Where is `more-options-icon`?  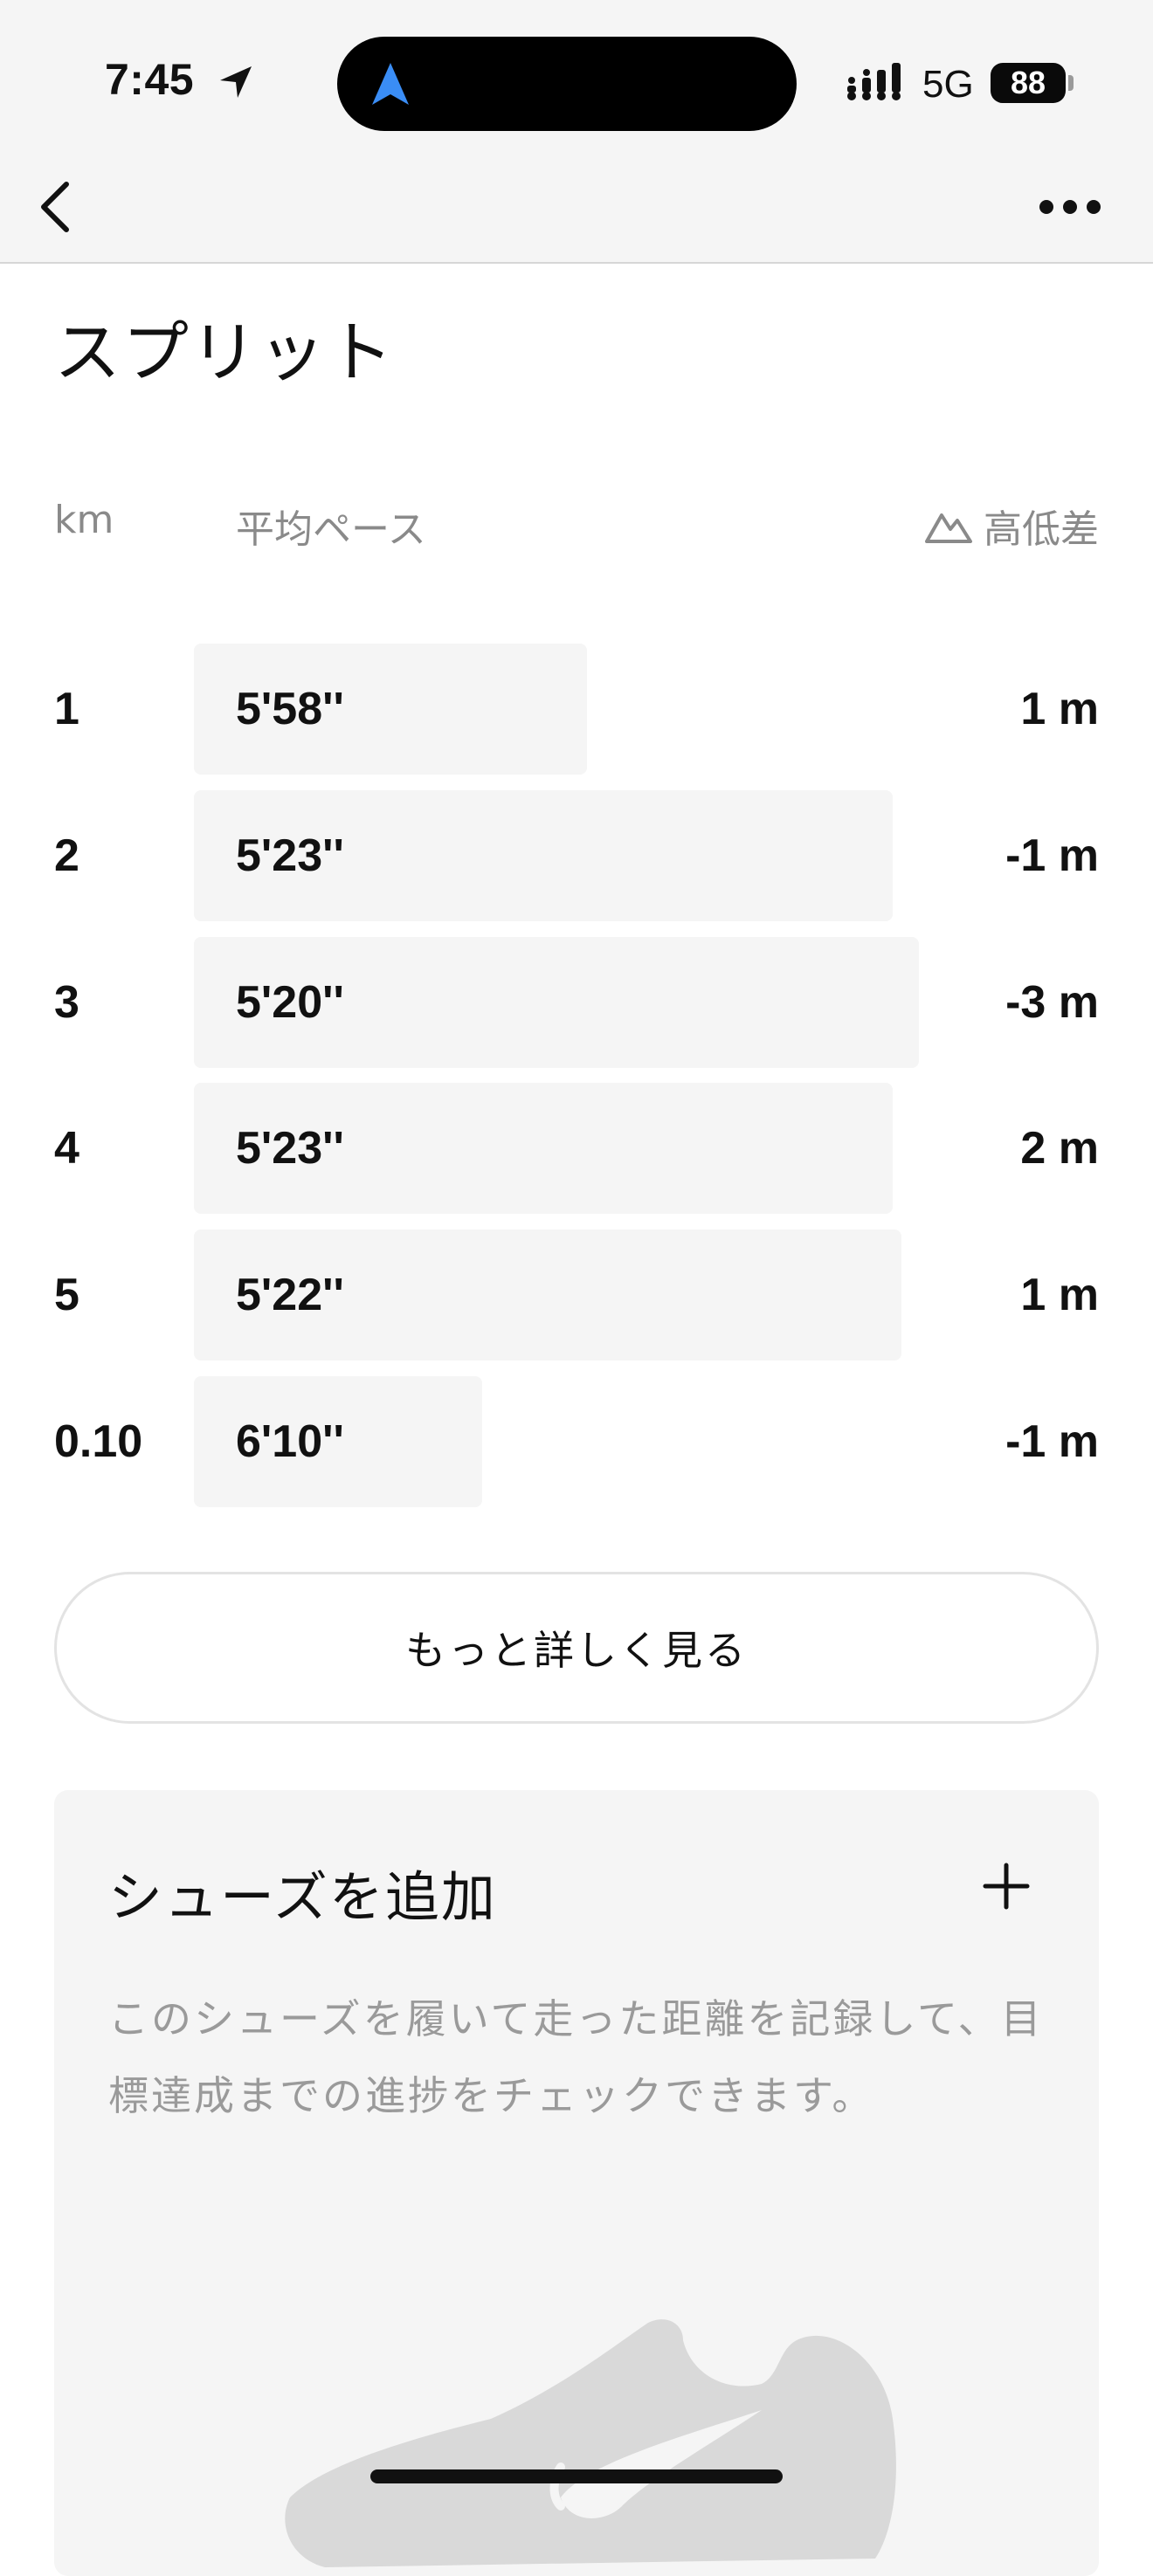
more-options-icon is located at coordinates (1070, 207).